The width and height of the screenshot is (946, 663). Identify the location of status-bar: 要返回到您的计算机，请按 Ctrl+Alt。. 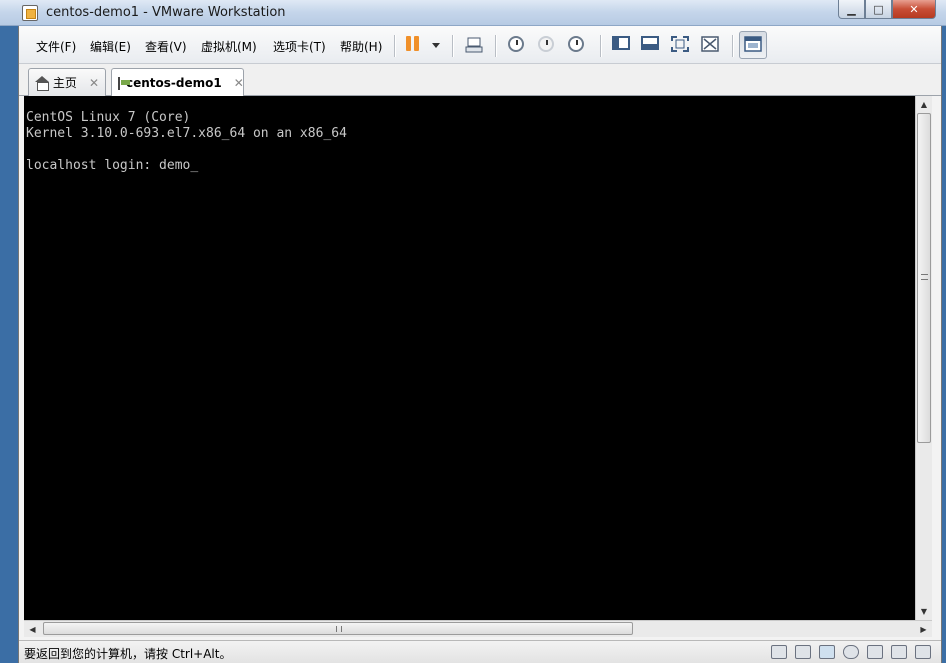
(480, 651).